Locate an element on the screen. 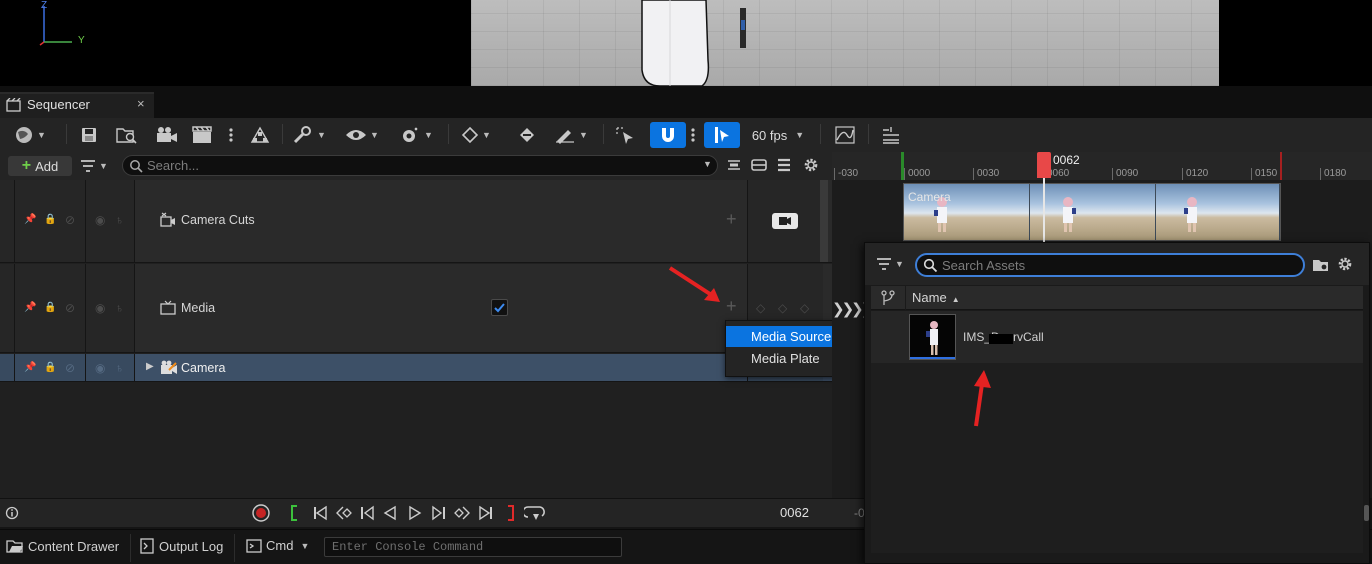 The height and width of the screenshot is (564, 1372). set-start-button is located at coordinates (294, 513).